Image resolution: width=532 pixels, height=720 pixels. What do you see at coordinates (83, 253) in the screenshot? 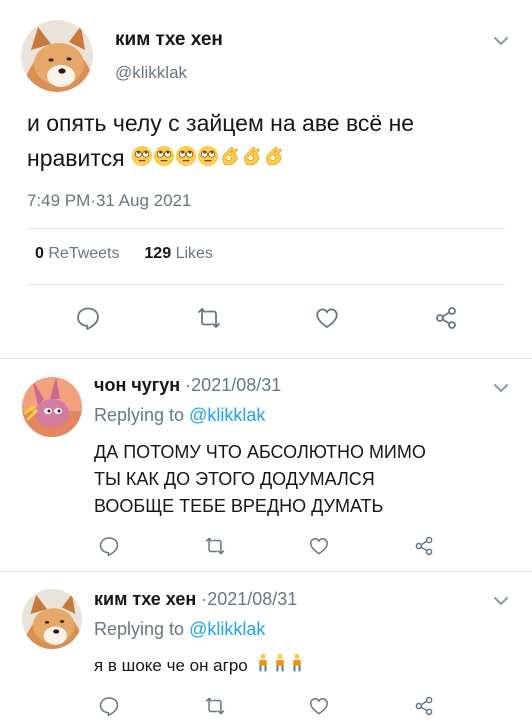
I see `retweets-label: ReTweets` at bounding box center [83, 253].